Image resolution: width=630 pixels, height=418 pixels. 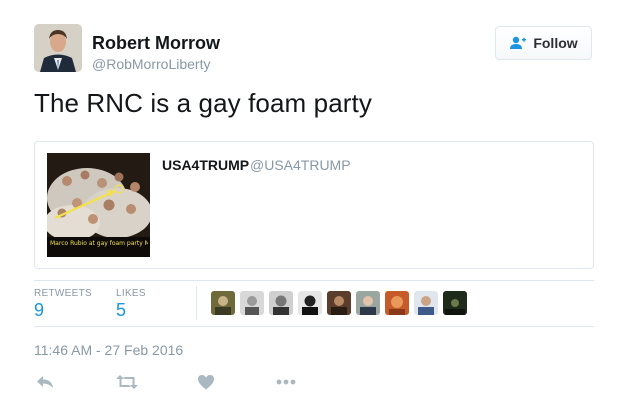 I want to click on reply-button, so click(x=45, y=382).